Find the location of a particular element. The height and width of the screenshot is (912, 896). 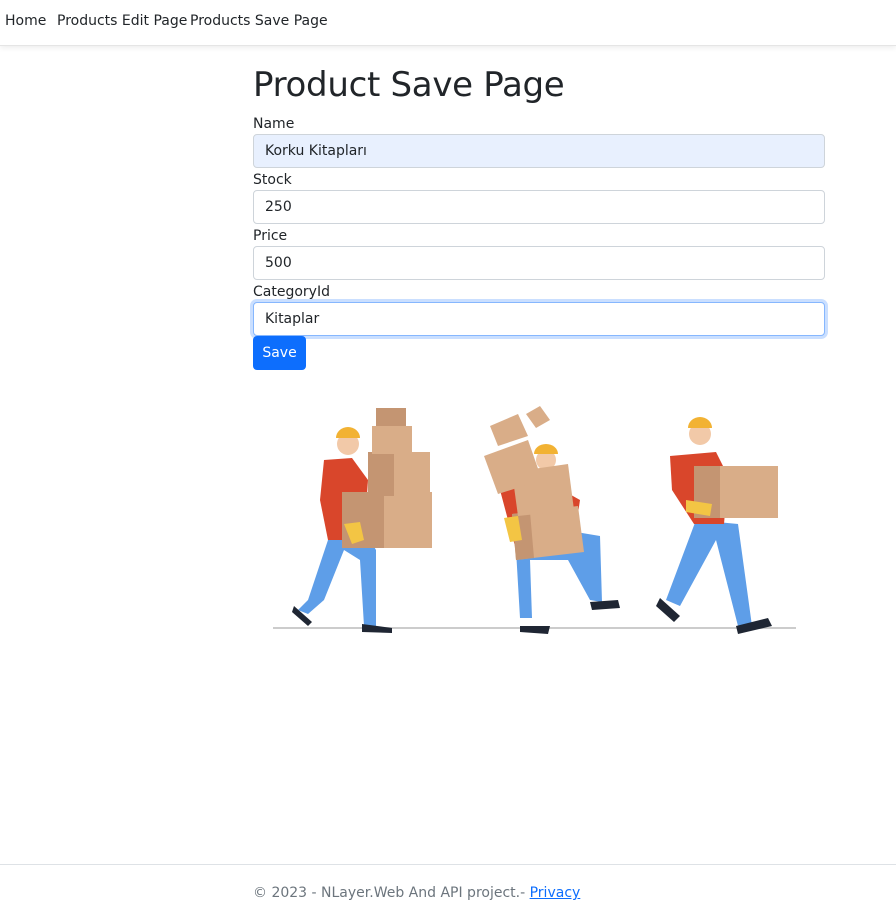

nav-link-products-edit: Products Edit Page is located at coordinates (122, 21).